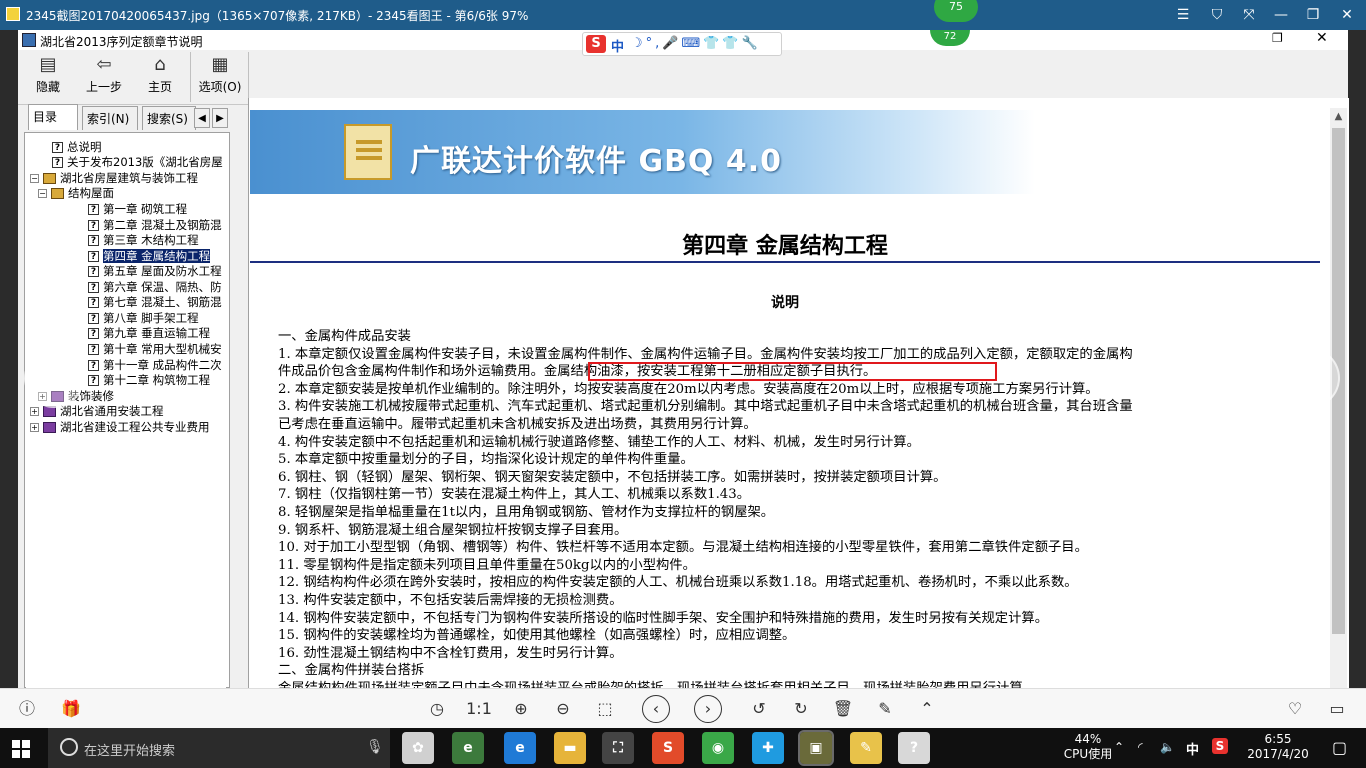 The height and width of the screenshot is (768, 1366). What do you see at coordinates (71, 709) in the screenshot?
I see `gift-icon: 🎁` at bounding box center [71, 709].